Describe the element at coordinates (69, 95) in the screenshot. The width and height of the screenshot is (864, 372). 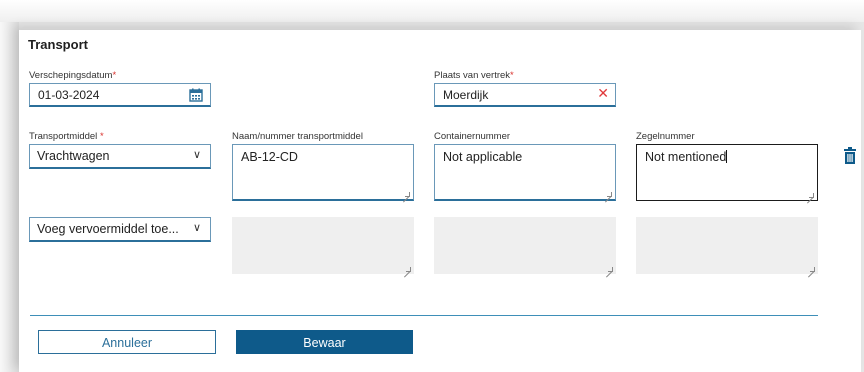
I see `shipping-date-value: 01-03-2024` at that location.